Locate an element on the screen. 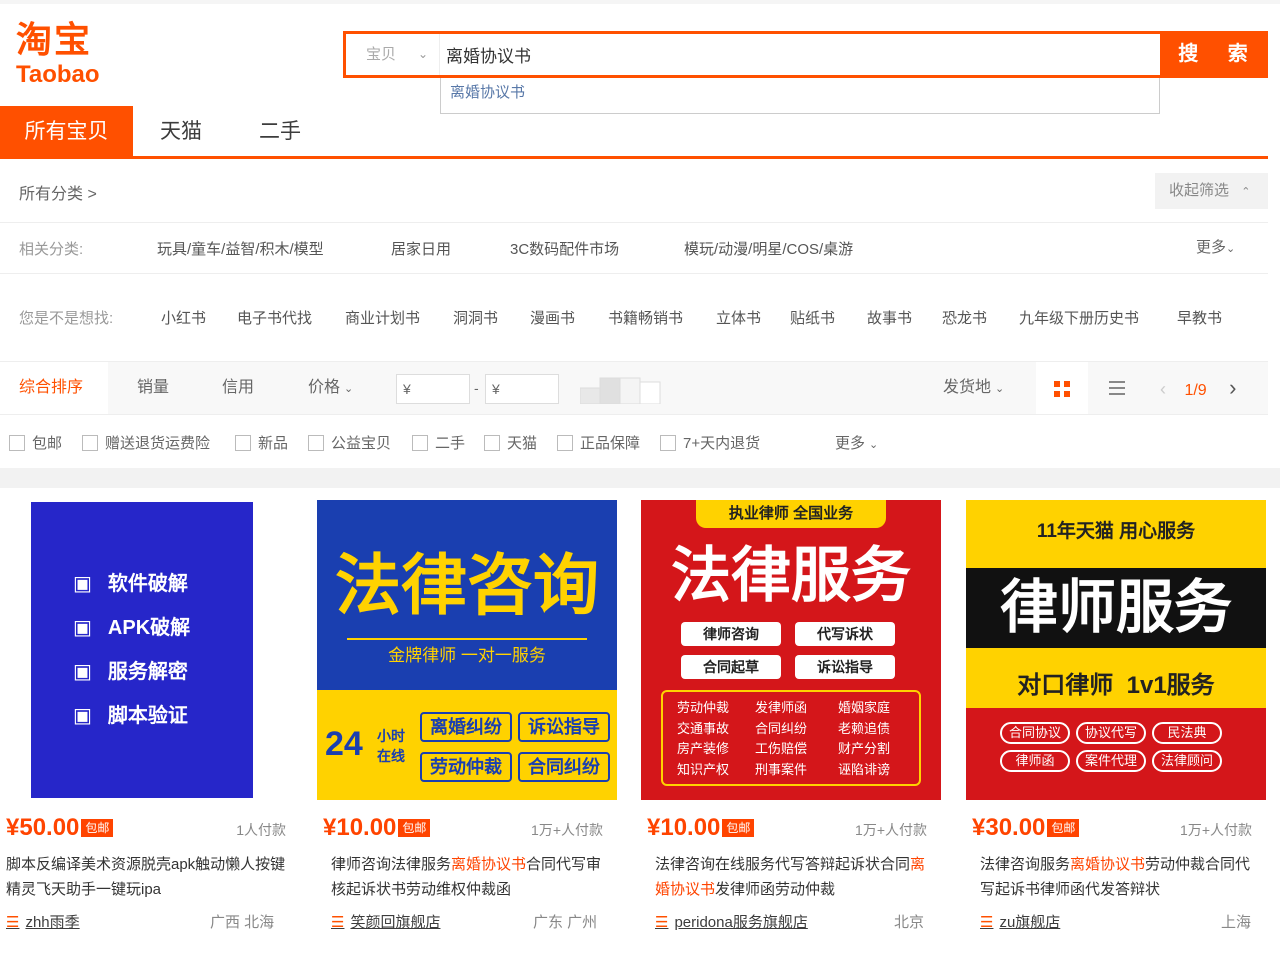 The image size is (1280, 961). image-pill: 案件代理 is located at coordinates (1111, 761).